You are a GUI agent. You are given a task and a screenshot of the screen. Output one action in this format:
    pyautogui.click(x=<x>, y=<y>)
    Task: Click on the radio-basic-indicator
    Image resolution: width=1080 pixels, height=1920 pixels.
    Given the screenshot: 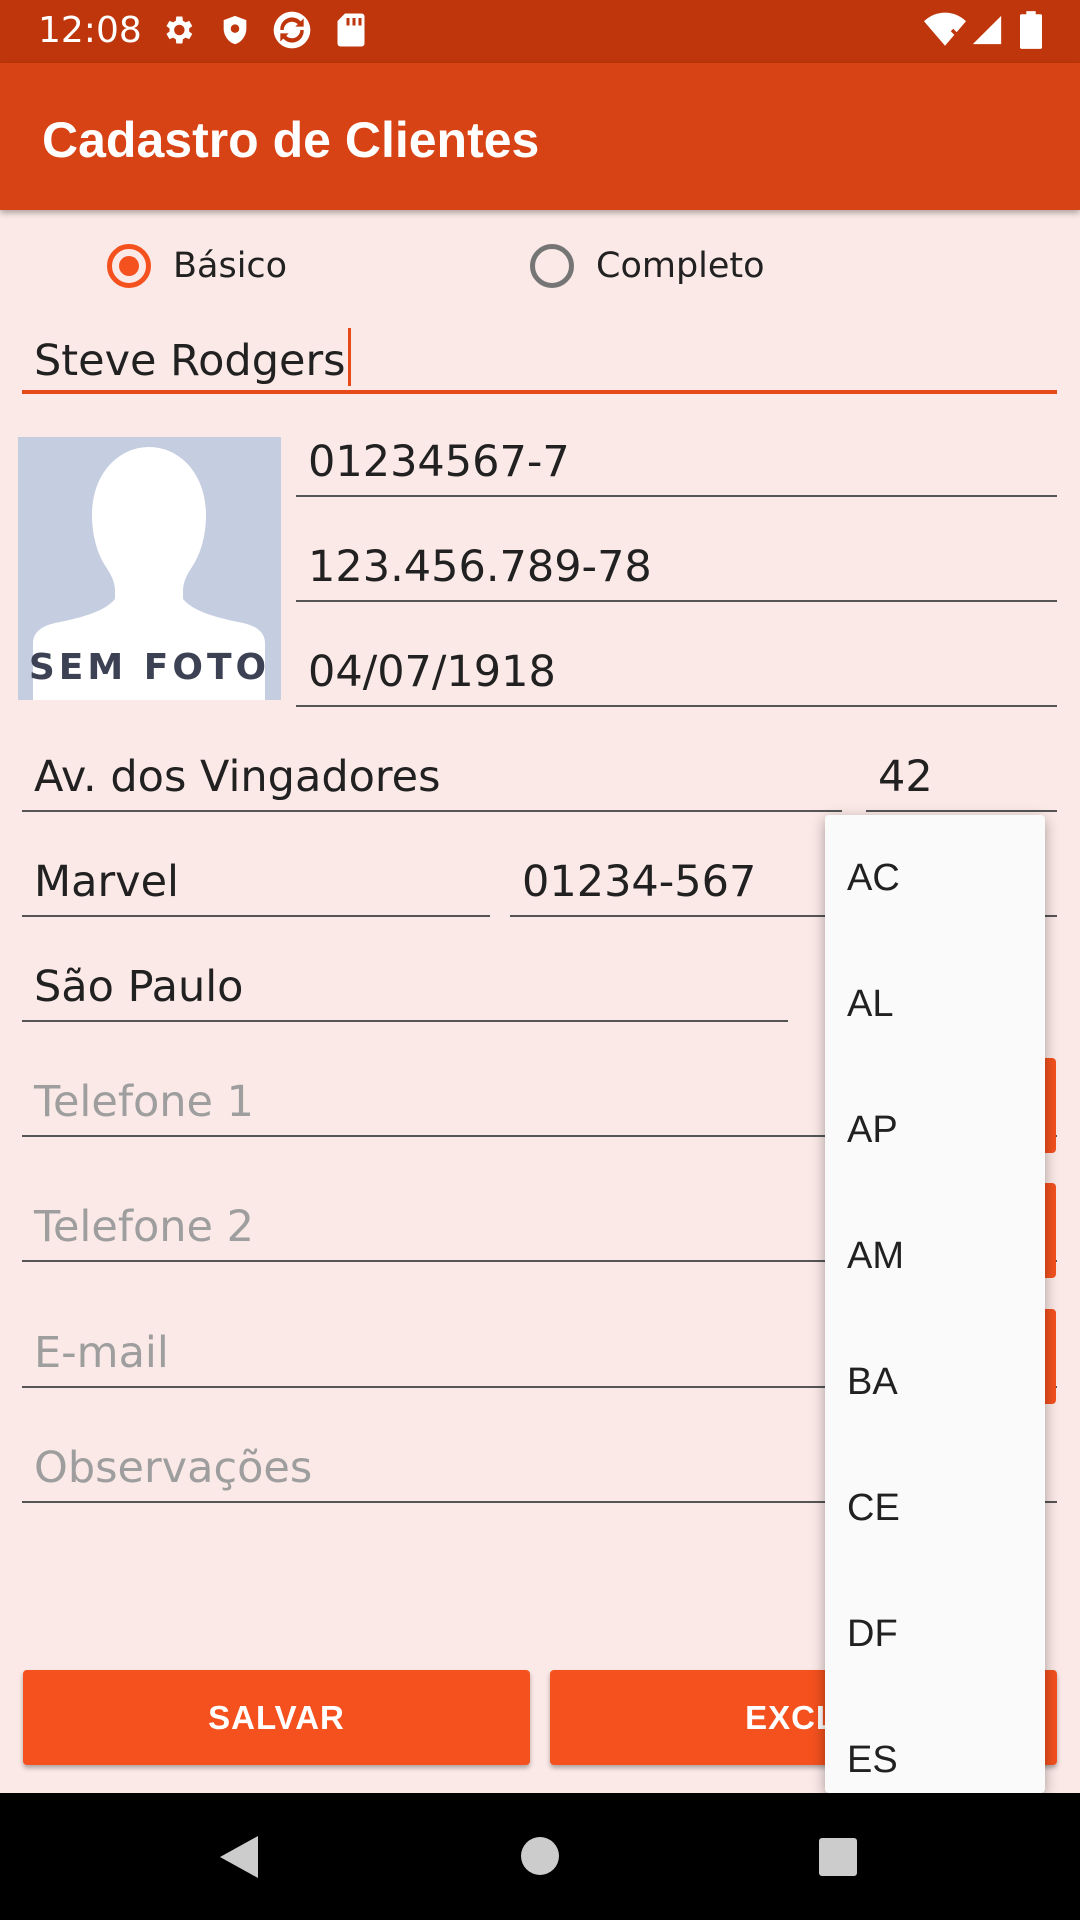 What is the action you would take?
    pyautogui.click(x=129, y=266)
    